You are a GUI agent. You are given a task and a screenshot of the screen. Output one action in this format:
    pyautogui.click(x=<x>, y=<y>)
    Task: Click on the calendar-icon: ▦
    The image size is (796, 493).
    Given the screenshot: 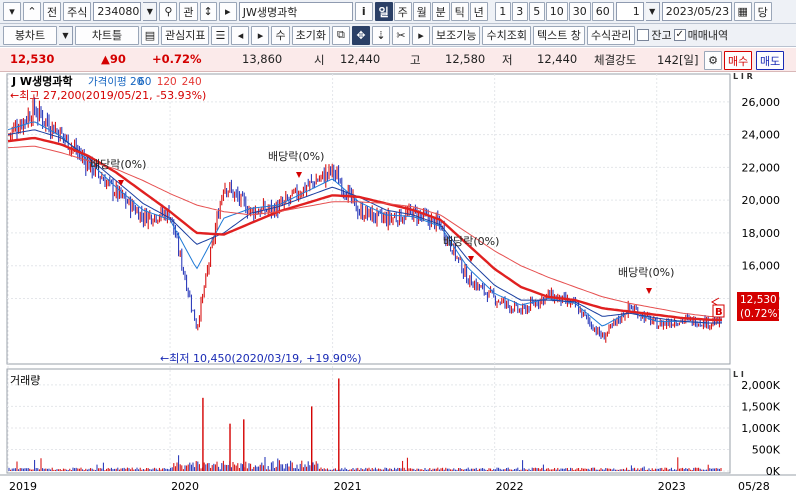 What is the action you would take?
    pyautogui.click(x=742, y=11)
    